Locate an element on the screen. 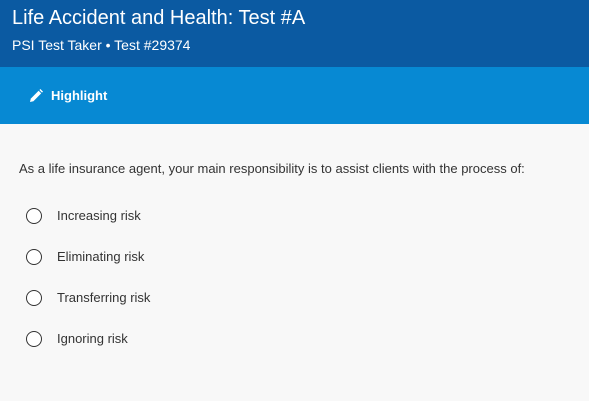  answer-label: Transferring risk is located at coordinates (104, 297).